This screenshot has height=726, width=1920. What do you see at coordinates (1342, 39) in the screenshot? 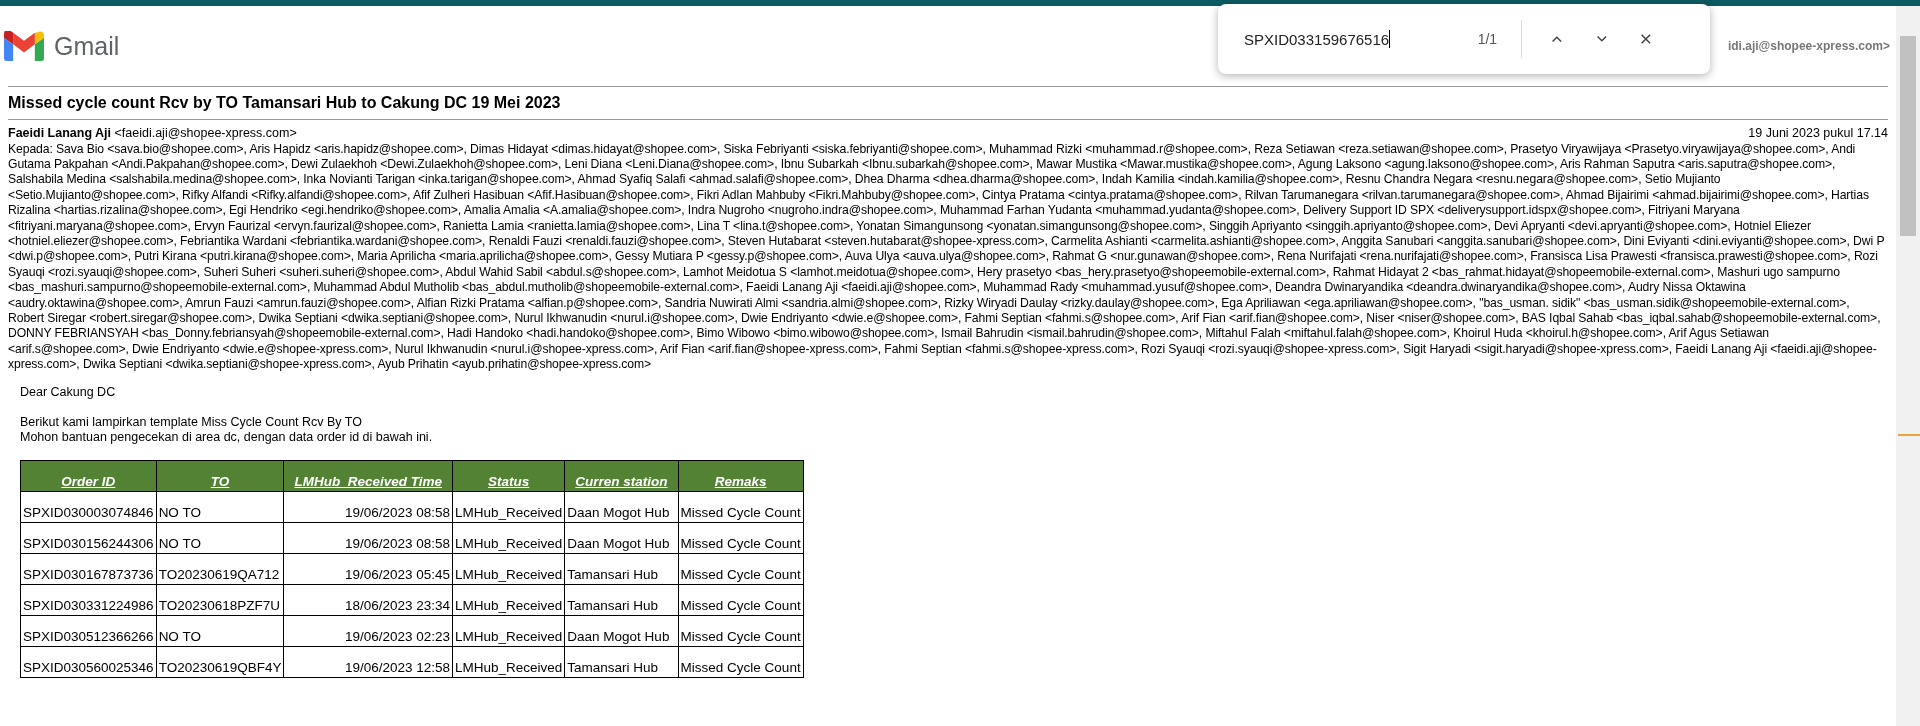
I see `find-input-field: SPXID033159676516` at bounding box center [1342, 39].